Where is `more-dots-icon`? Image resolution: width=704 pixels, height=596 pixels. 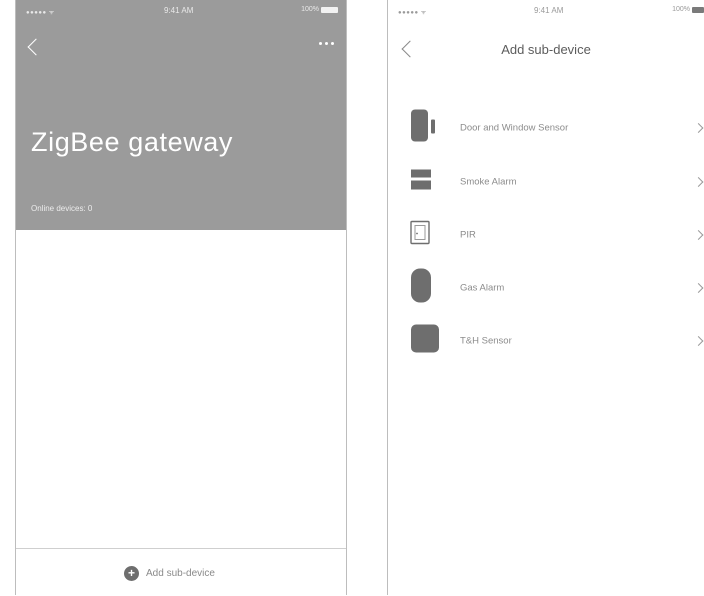 more-dots-icon is located at coordinates (326, 43).